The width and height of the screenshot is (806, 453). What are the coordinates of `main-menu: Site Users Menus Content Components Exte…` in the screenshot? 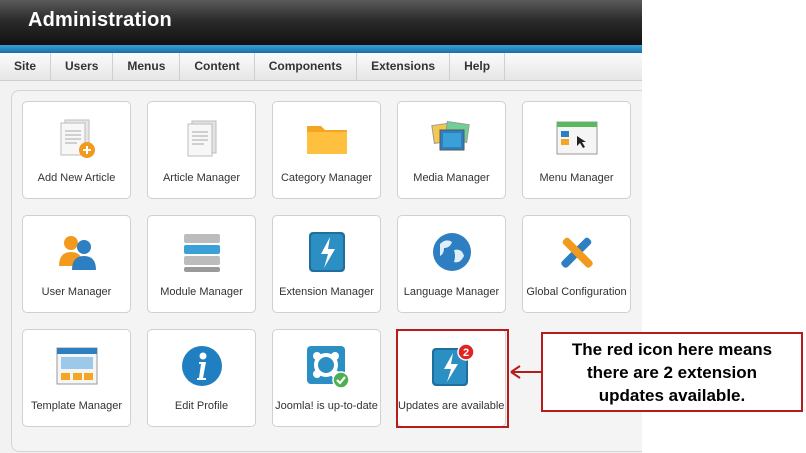 It's located at (321, 67).